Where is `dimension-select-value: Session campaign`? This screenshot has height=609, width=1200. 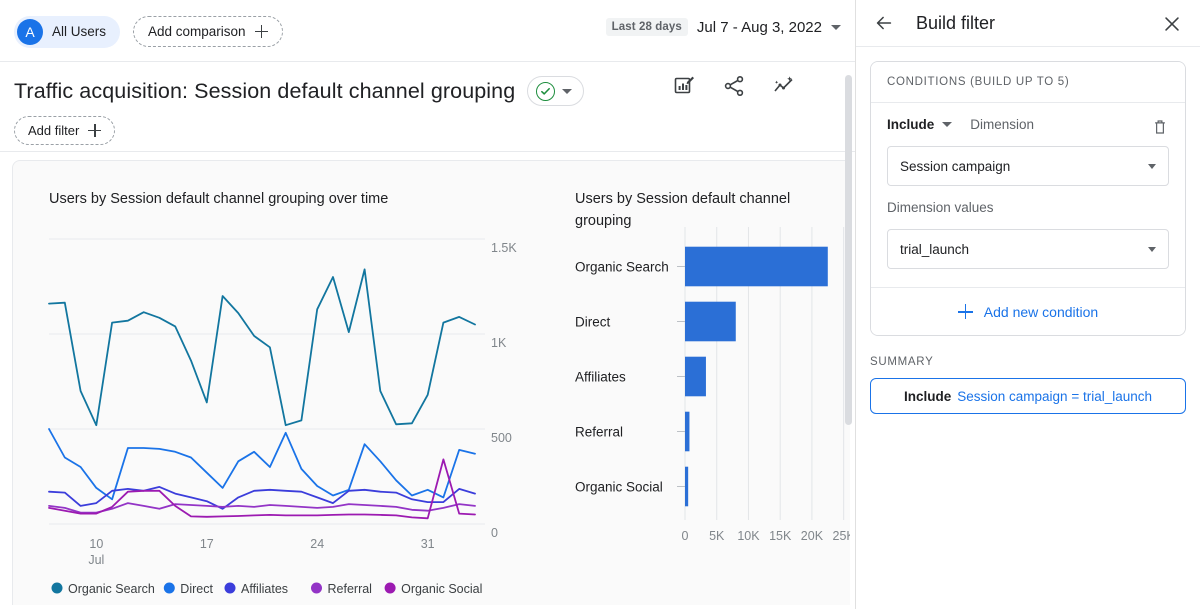 dimension-select-value: Session campaign is located at coordinates (955, 166).